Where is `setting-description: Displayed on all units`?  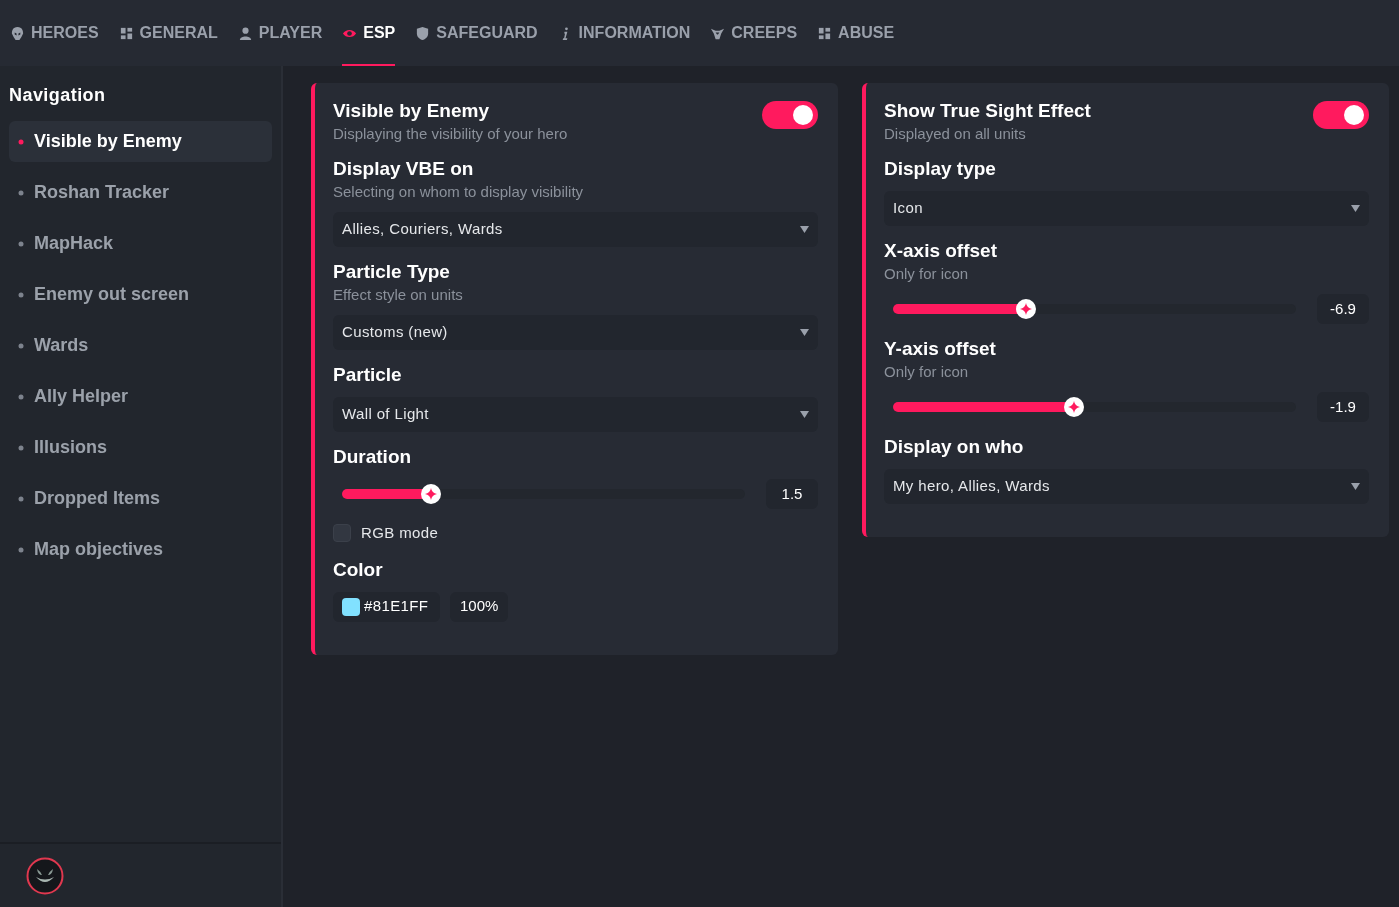 setting-description: Displayed on all units is located at coordinates (955, 134).